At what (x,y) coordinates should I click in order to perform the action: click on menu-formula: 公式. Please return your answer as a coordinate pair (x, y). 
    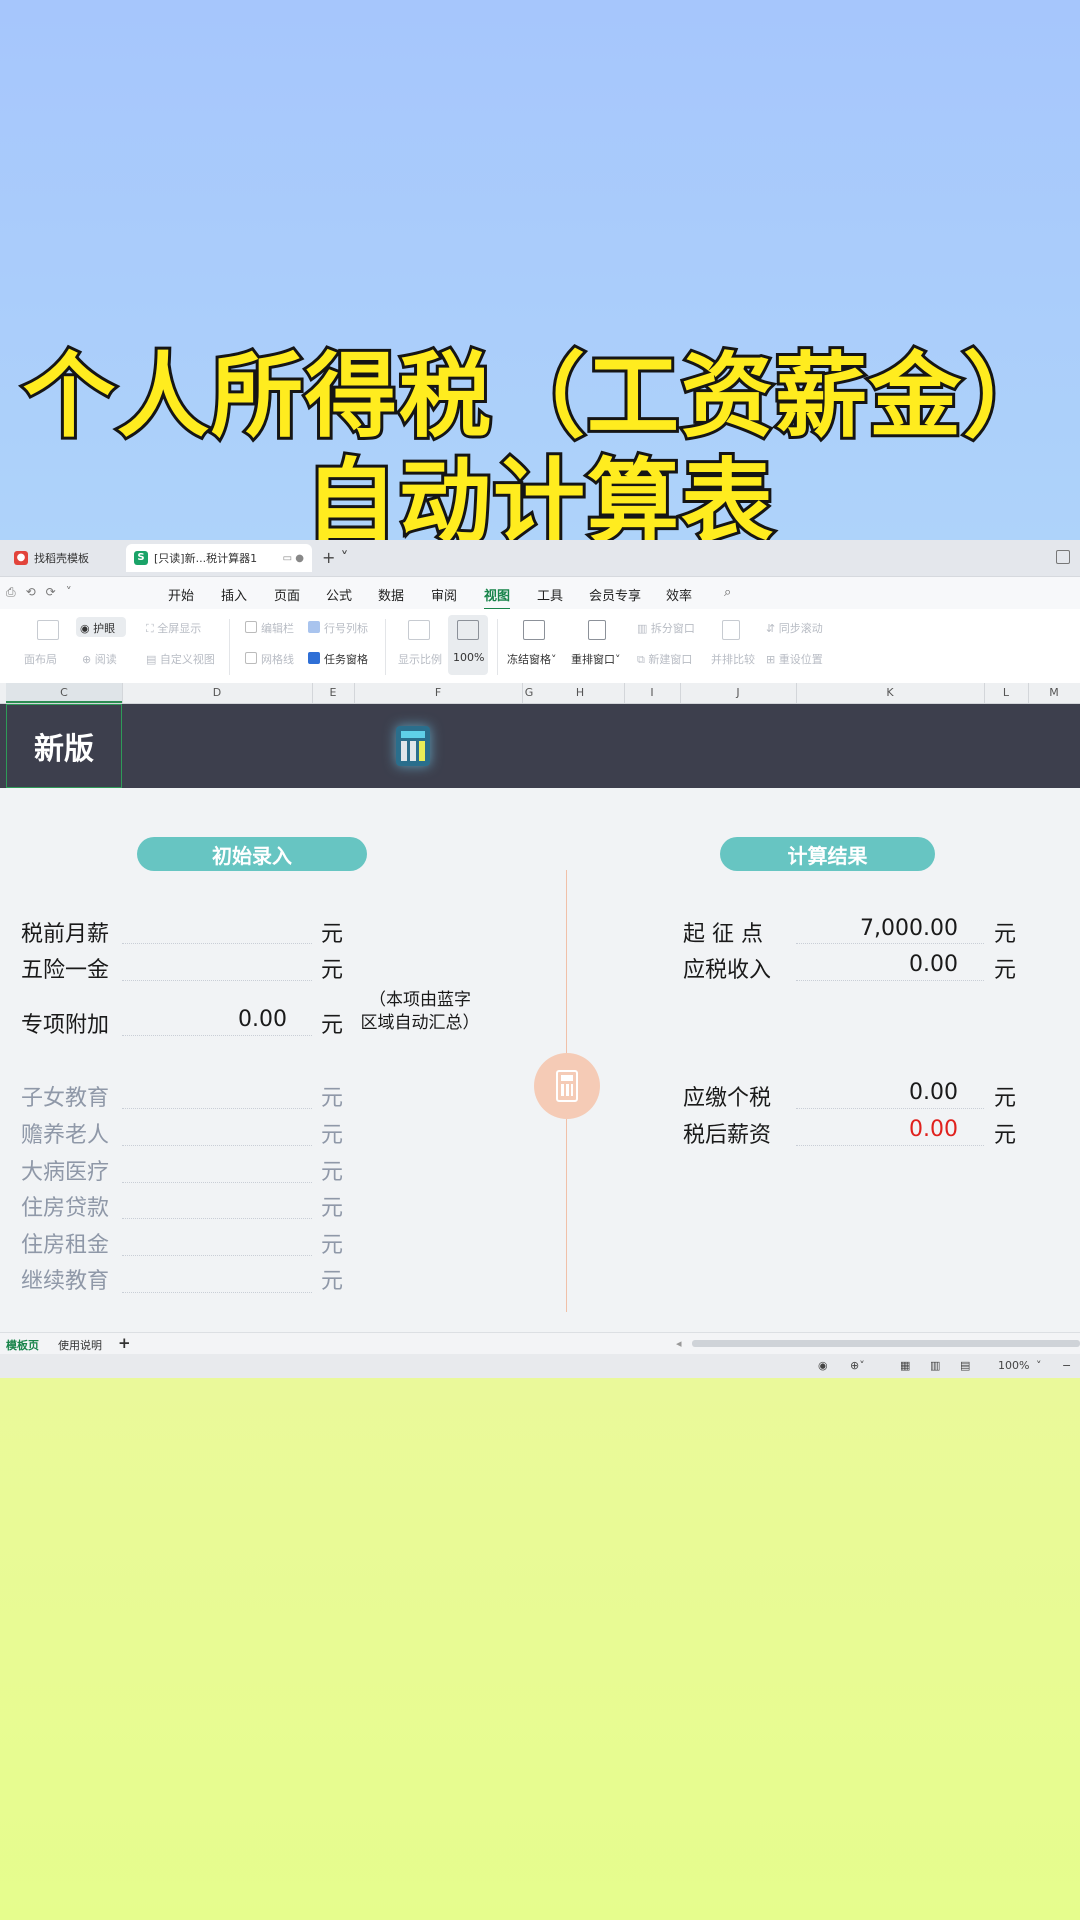
    Looking at the image, I should click on (339, 594).